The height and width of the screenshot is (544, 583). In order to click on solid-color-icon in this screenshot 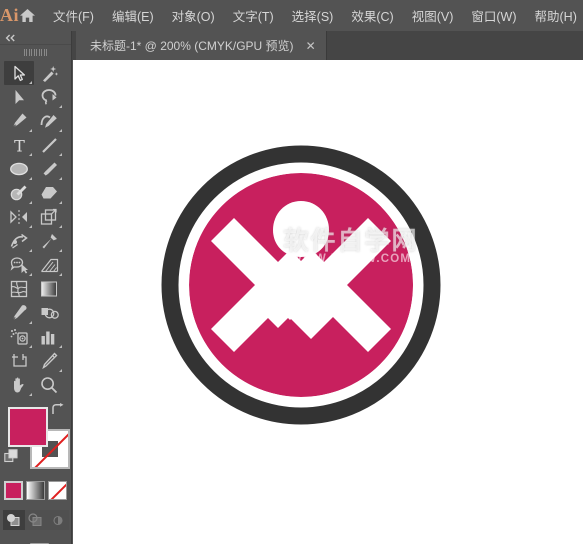, I will do `click(13, 490)`.